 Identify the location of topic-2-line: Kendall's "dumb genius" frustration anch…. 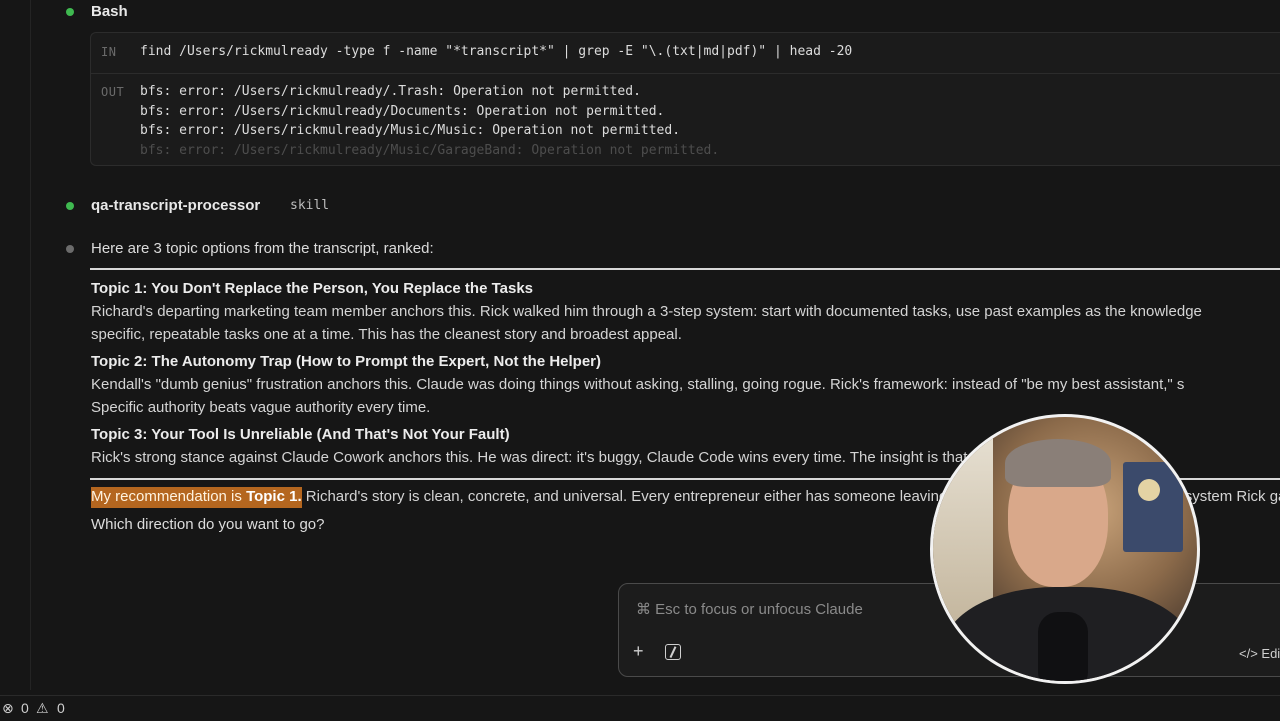
(638, 384).